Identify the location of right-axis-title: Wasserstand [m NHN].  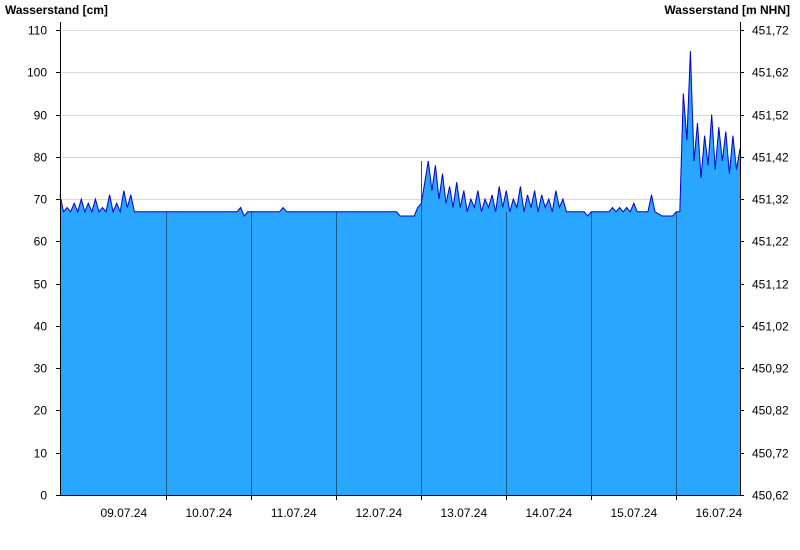
(727, 10).